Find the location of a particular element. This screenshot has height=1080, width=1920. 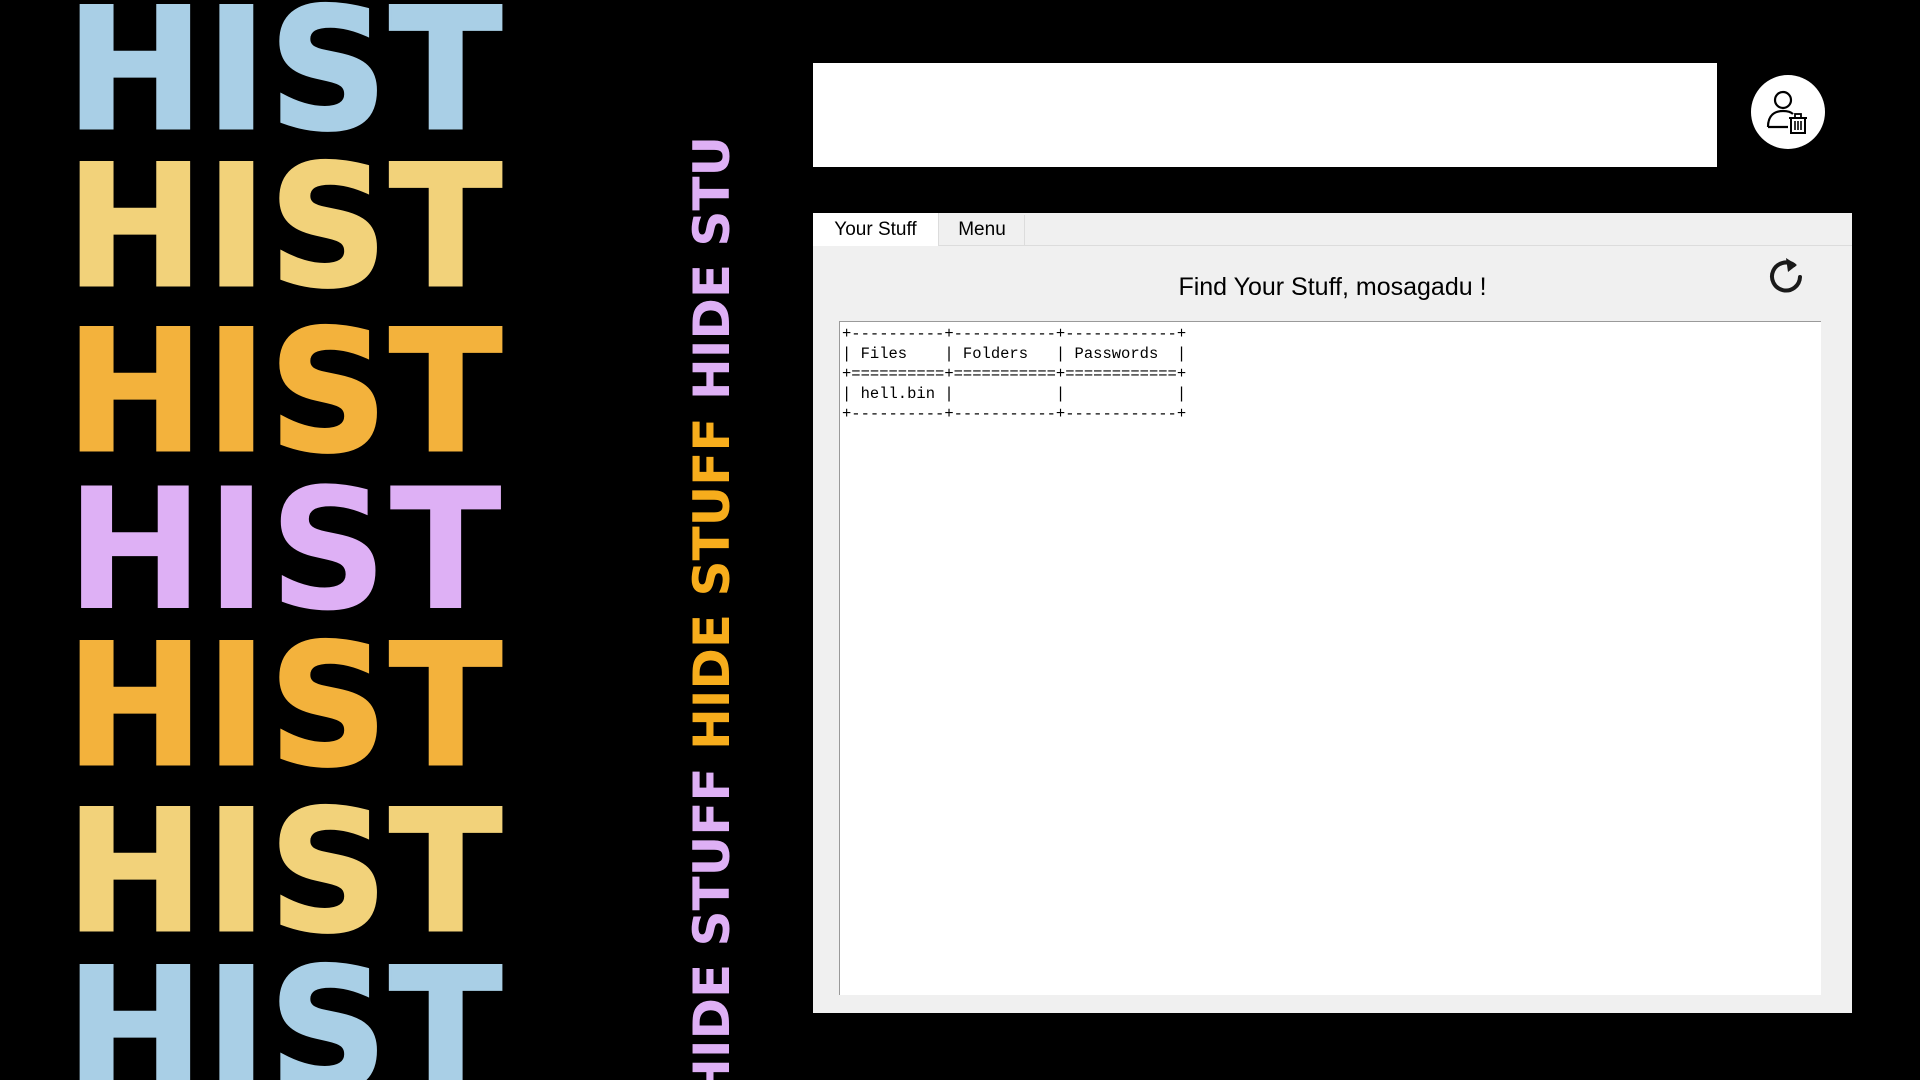

hist-word-6: HIST is located at coordinates (285, 872).